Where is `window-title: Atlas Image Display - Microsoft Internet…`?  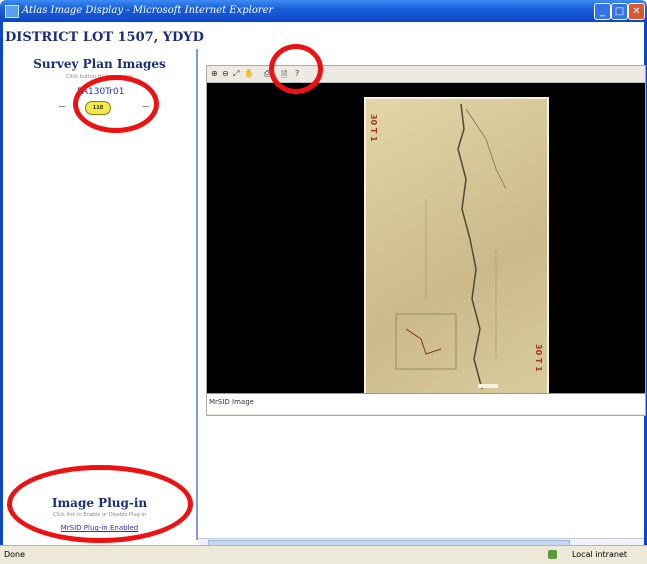
window-title: Atlas Image Display - Microsoft Internet… is located at coordinates (148, 10).